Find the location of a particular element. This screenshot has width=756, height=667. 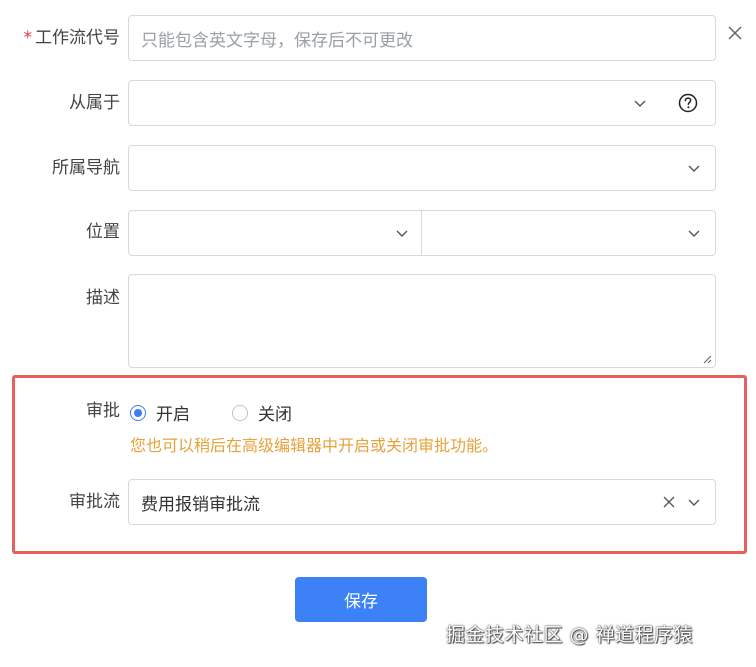

nav-label: 所属导航 is located at coordinates (86, 168).